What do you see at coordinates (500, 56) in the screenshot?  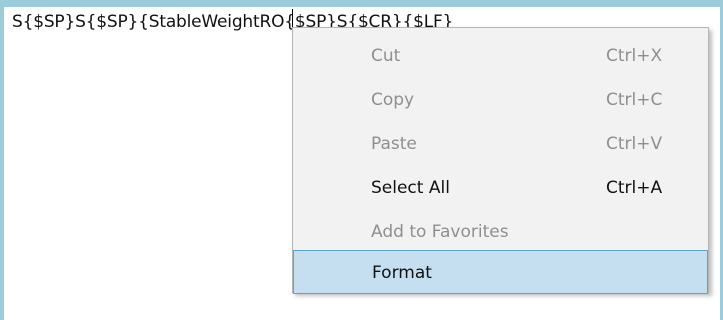 I see `menu-item-cut: Cut Ctrl+X` at bounding box center [500, 56].